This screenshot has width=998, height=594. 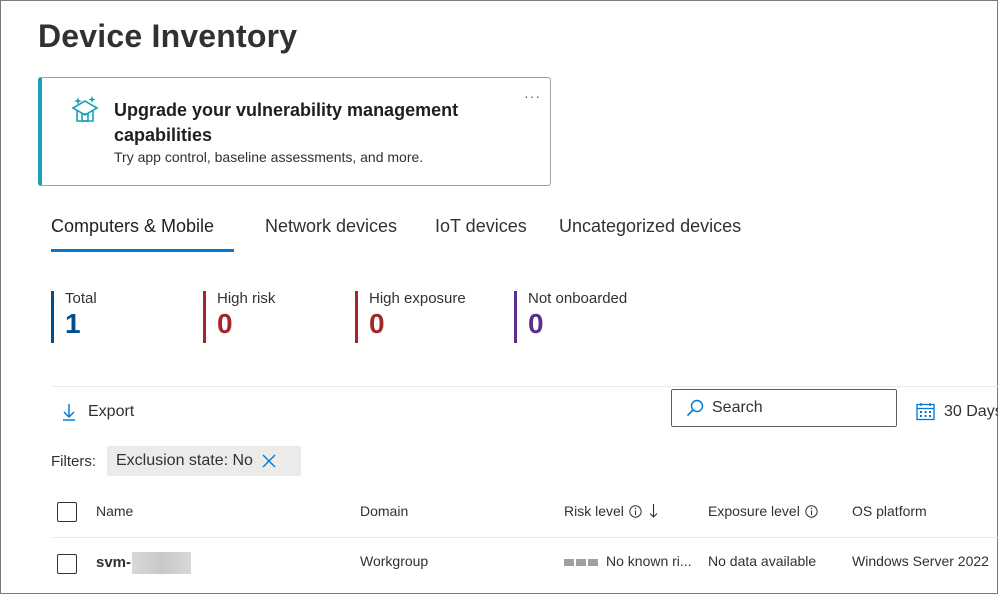 What do you see at coordinates (132, 226) in the screenshot?
I see `tab-computers-mobile: Computers & Mobile` at bounding box center [132, 226].